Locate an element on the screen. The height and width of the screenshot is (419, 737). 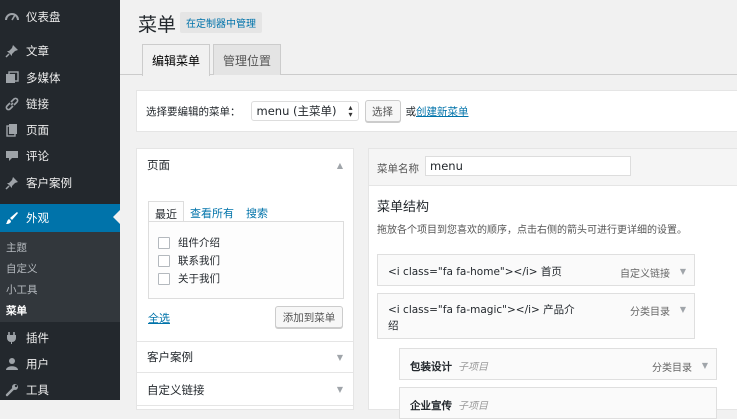
or-text: 或 is located at coordinates (411, 111).